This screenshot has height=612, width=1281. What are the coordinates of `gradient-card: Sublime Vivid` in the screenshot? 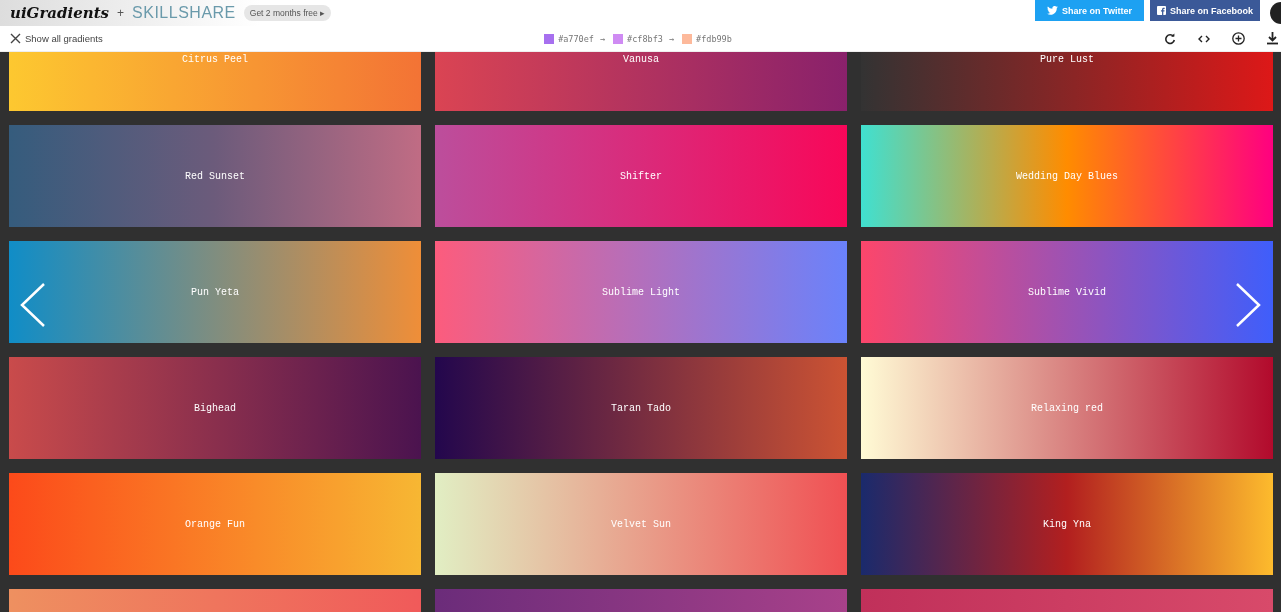 It's located at (1067, 292).